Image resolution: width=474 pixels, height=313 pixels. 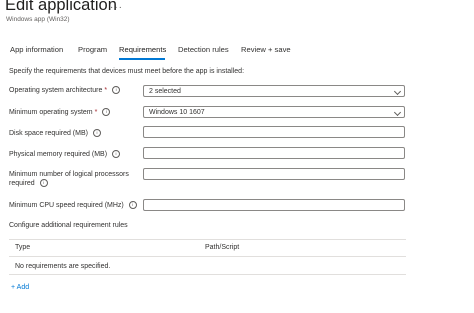 I want to click on page-subtitle: Windows app (Win32), so click(x=38, y=19).